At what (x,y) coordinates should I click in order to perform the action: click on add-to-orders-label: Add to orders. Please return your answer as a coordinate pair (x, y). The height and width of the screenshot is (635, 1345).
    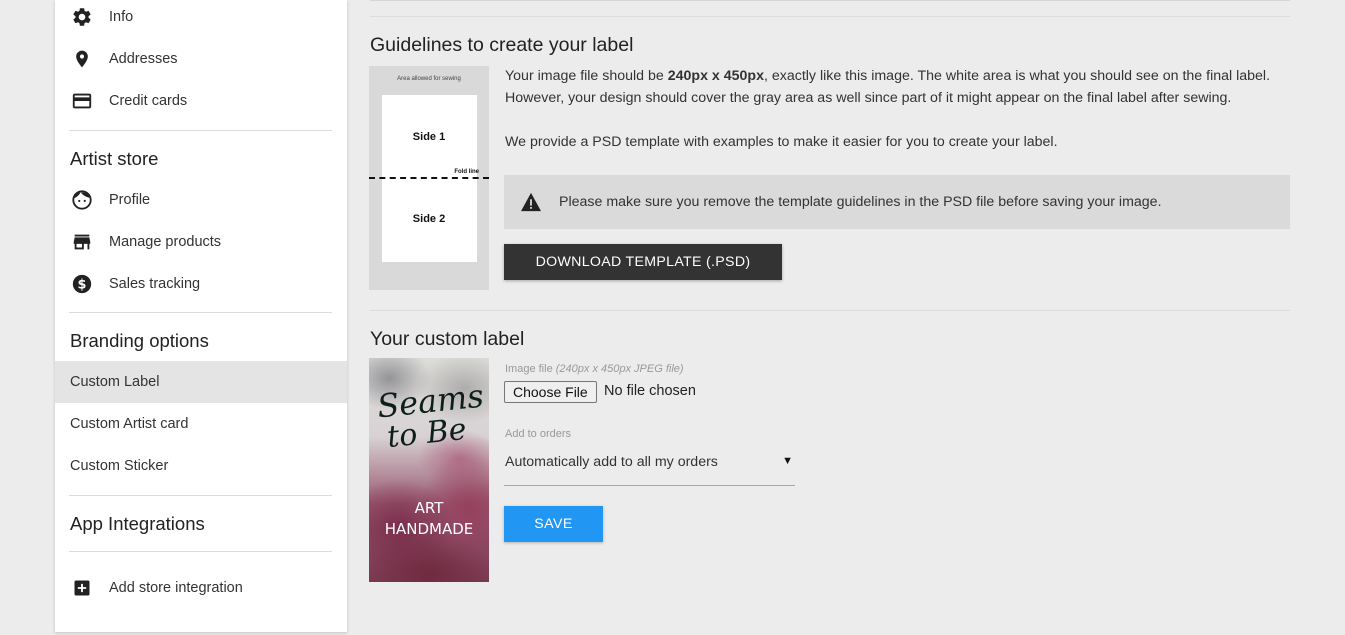
    Looking at the image, I should click on (538, 434).